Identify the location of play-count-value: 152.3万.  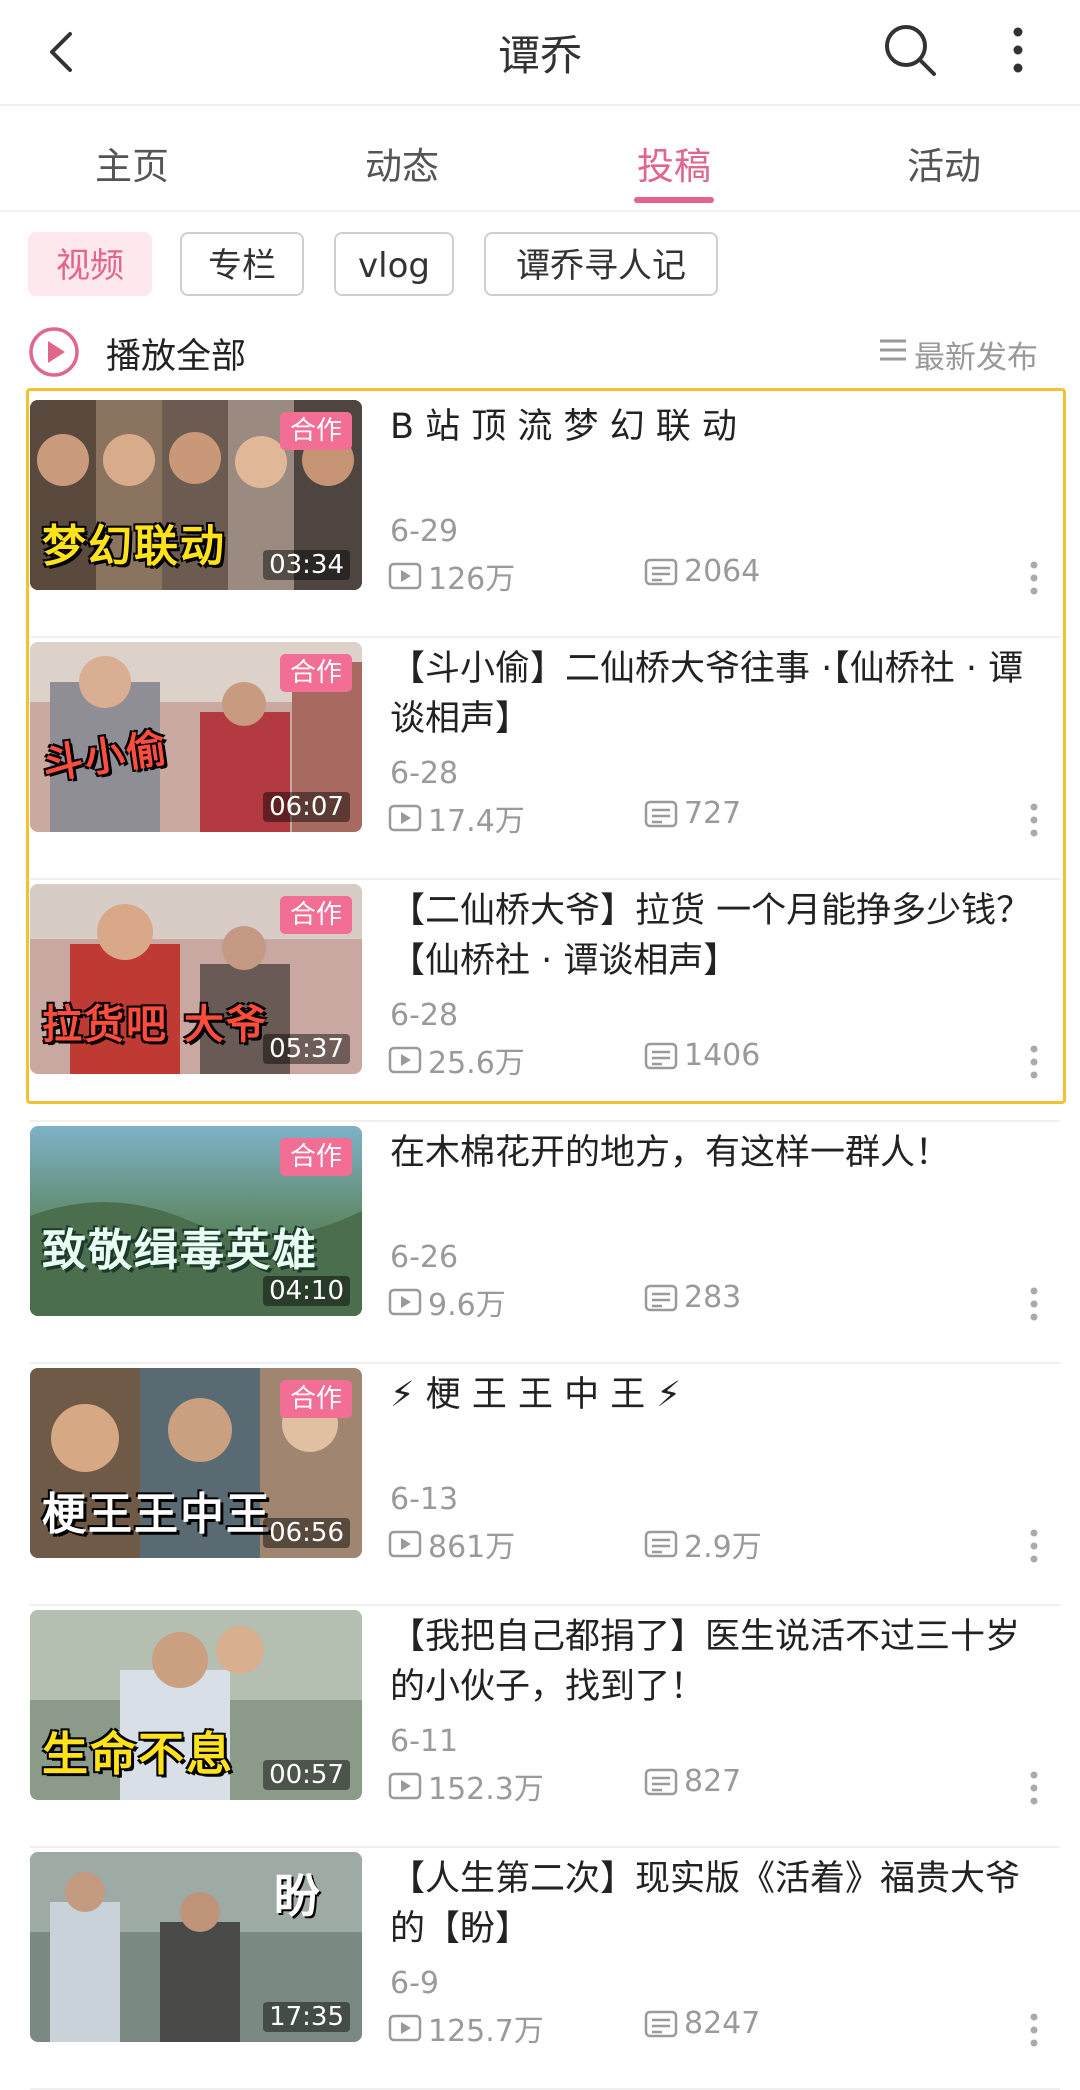
(486, 1789).